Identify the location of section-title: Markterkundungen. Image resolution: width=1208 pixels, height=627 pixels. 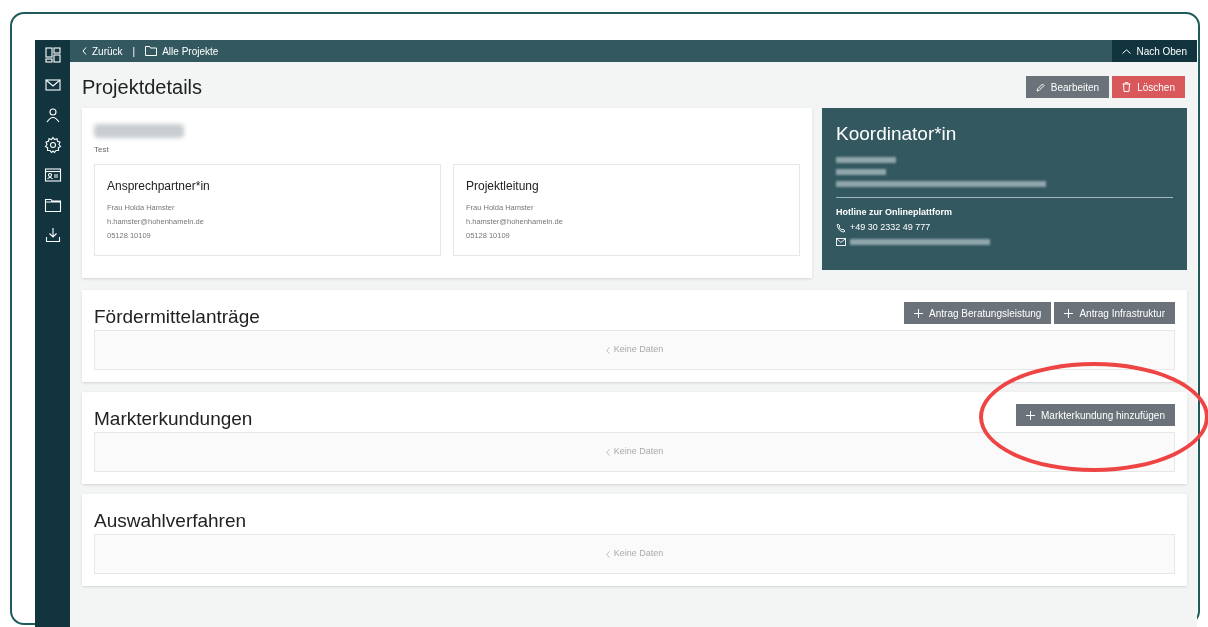
(173, 419).